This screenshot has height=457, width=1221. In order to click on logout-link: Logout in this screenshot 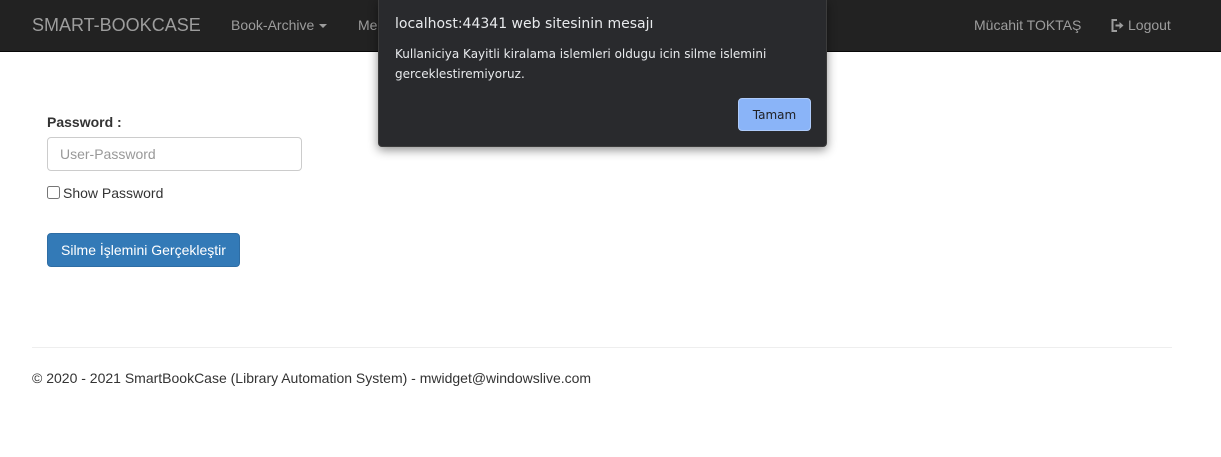, I will do `click(1141, 25)`.